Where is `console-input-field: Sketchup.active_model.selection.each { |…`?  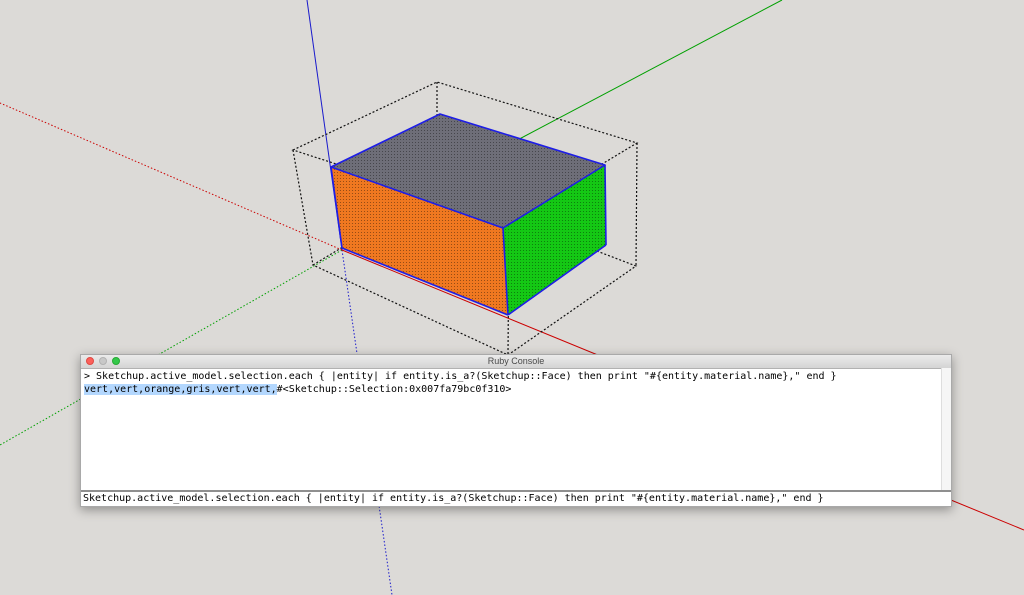 console-input-field: Sketchup.active_model.selection.each { |… is located at coordinates (516, 498).